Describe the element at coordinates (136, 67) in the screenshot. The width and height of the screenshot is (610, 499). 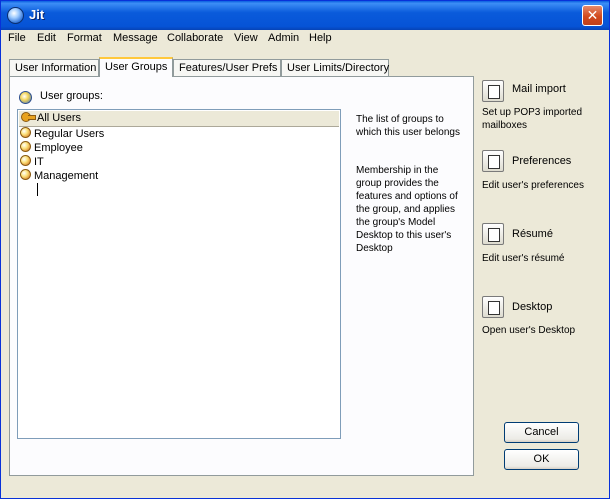
I see `tab-user-groups: User Groups` at that location.